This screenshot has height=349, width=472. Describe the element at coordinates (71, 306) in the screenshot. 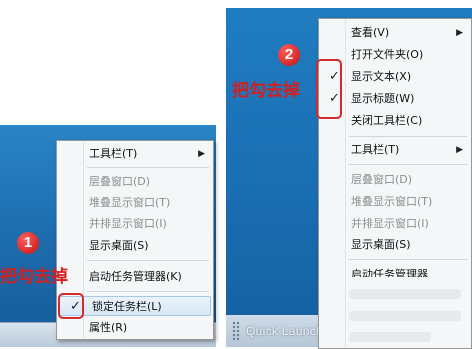

I see `left-check-highlight-box` at that location.